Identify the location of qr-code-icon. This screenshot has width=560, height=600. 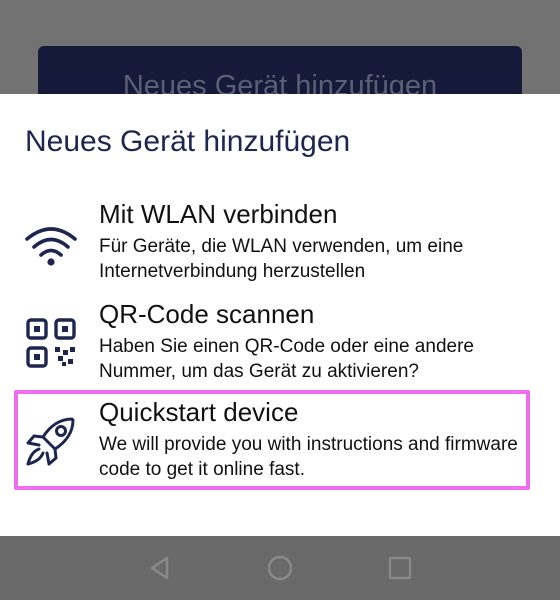
(51, 343).